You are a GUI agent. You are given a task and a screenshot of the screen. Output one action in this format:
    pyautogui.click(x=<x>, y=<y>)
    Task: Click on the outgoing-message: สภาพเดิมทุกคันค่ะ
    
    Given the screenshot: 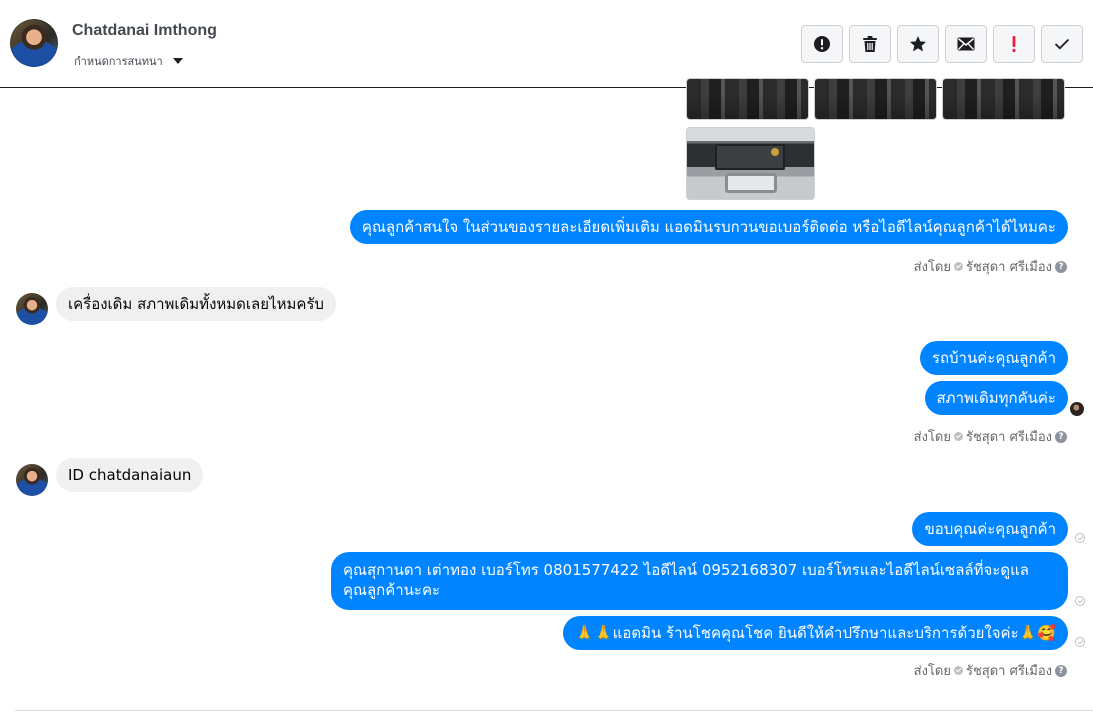 What is the action you would take?
    pyautogui.click(x=996, y=398)
    